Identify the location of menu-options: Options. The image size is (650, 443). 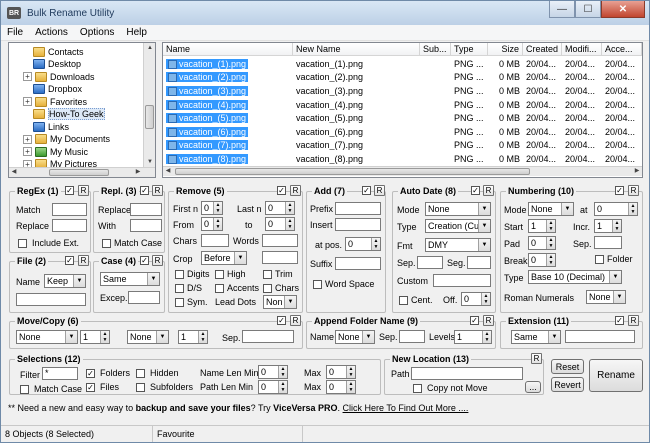
(97, 32).